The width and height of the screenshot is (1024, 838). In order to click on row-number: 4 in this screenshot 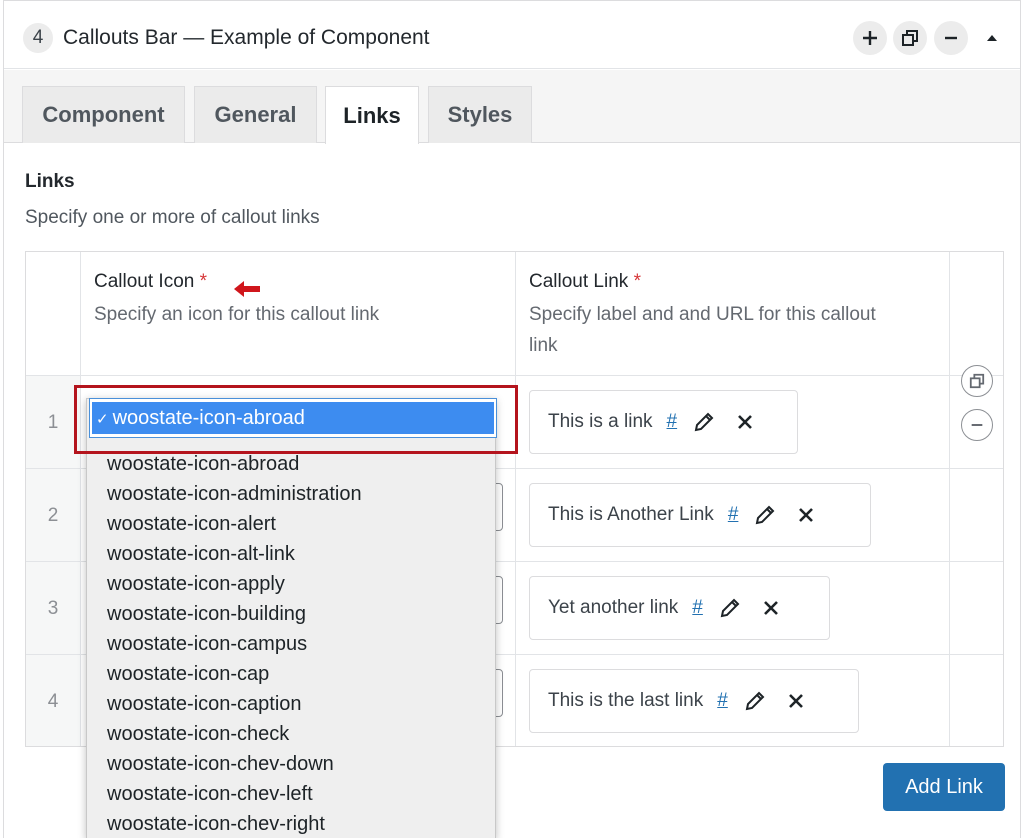, I will do `click(53, 701)`.